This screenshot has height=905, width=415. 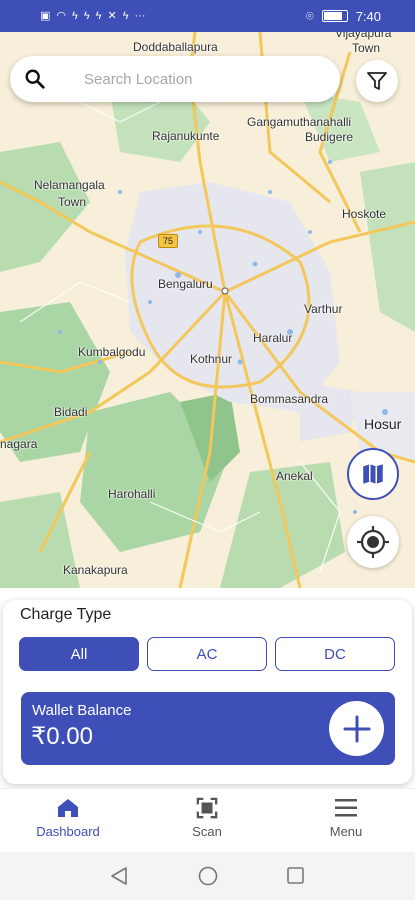 What do you see at coordinates (211, 359) in the screenshot?
I see `place-label: Kothnur` at bounding box center [211, 359].